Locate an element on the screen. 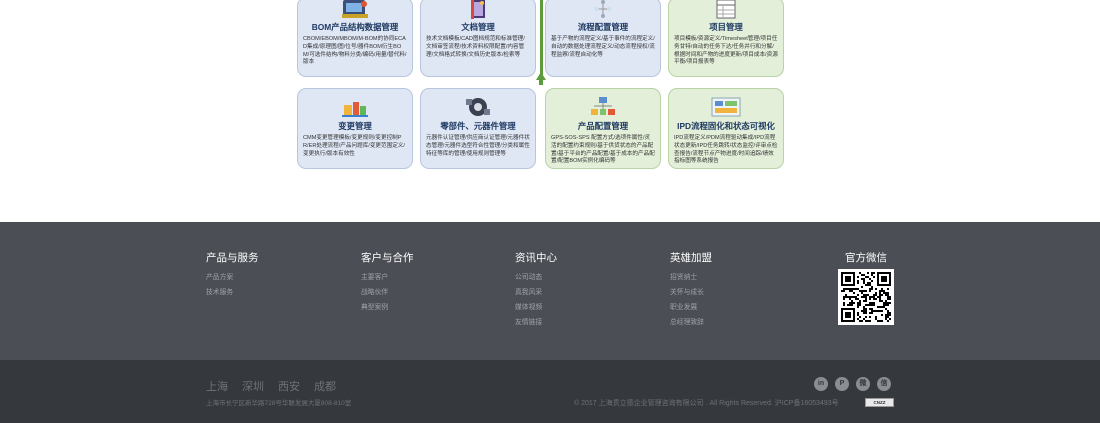 This screenshot has height=423, width=1100. footer-column-customers: 客户与合作 主要客户 战略伙伴 典型案例 is located at coordinates (387, 283).